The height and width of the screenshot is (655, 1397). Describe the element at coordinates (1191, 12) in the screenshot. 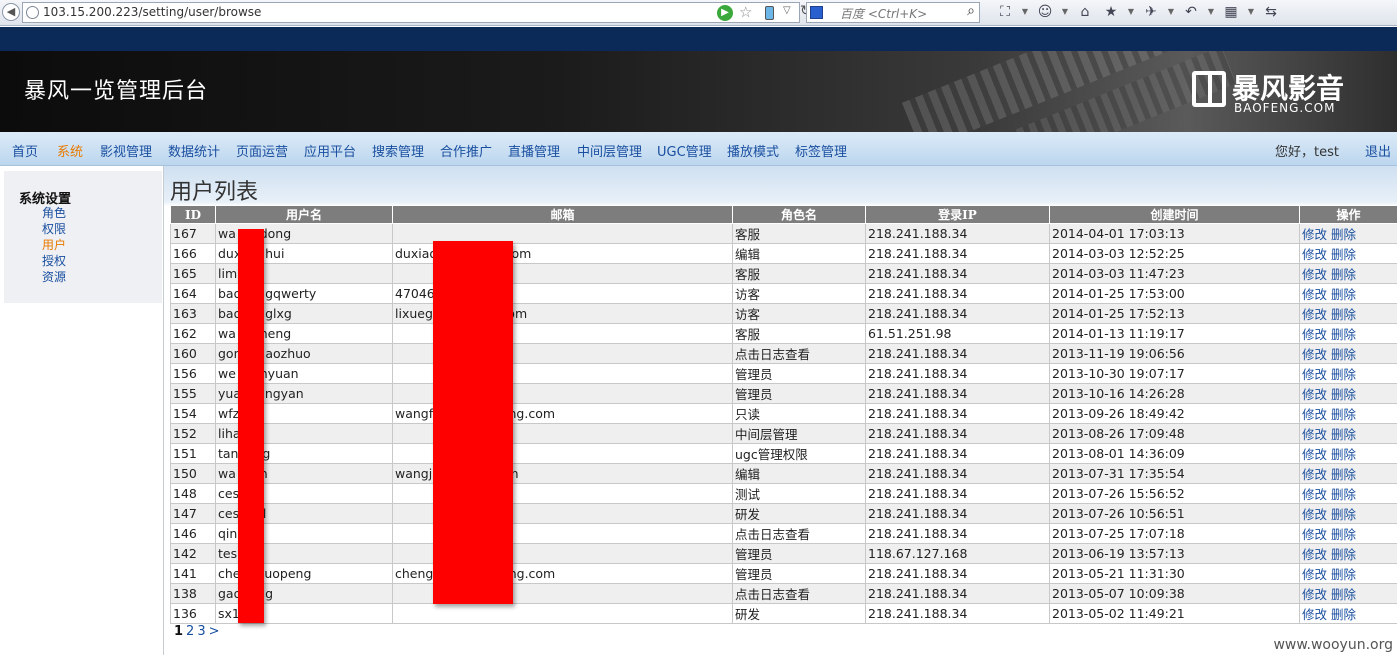

I see `undo-icon: ↶` at that location.